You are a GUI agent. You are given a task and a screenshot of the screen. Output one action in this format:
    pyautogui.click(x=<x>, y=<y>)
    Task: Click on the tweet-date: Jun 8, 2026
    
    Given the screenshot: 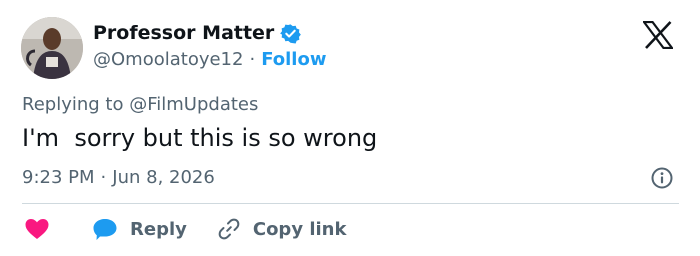 What is the action you would take?
    pyautogui.click(x=163, y=177)
    